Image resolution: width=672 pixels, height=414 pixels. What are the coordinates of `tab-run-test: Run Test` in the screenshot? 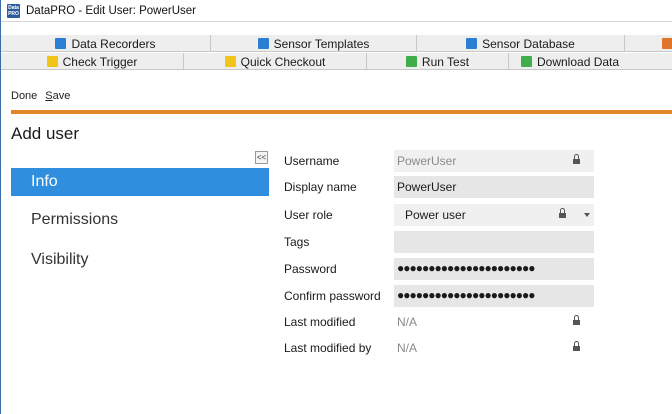 It's located at (438, 61).